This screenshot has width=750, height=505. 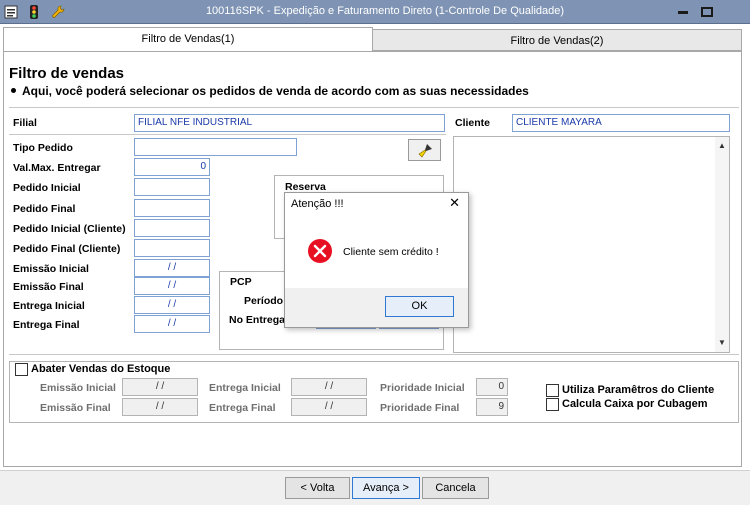 What do you see at coordinates (683, 12) in the screenshot?
I see `minimize-icon` at bounding box center [683, 12].